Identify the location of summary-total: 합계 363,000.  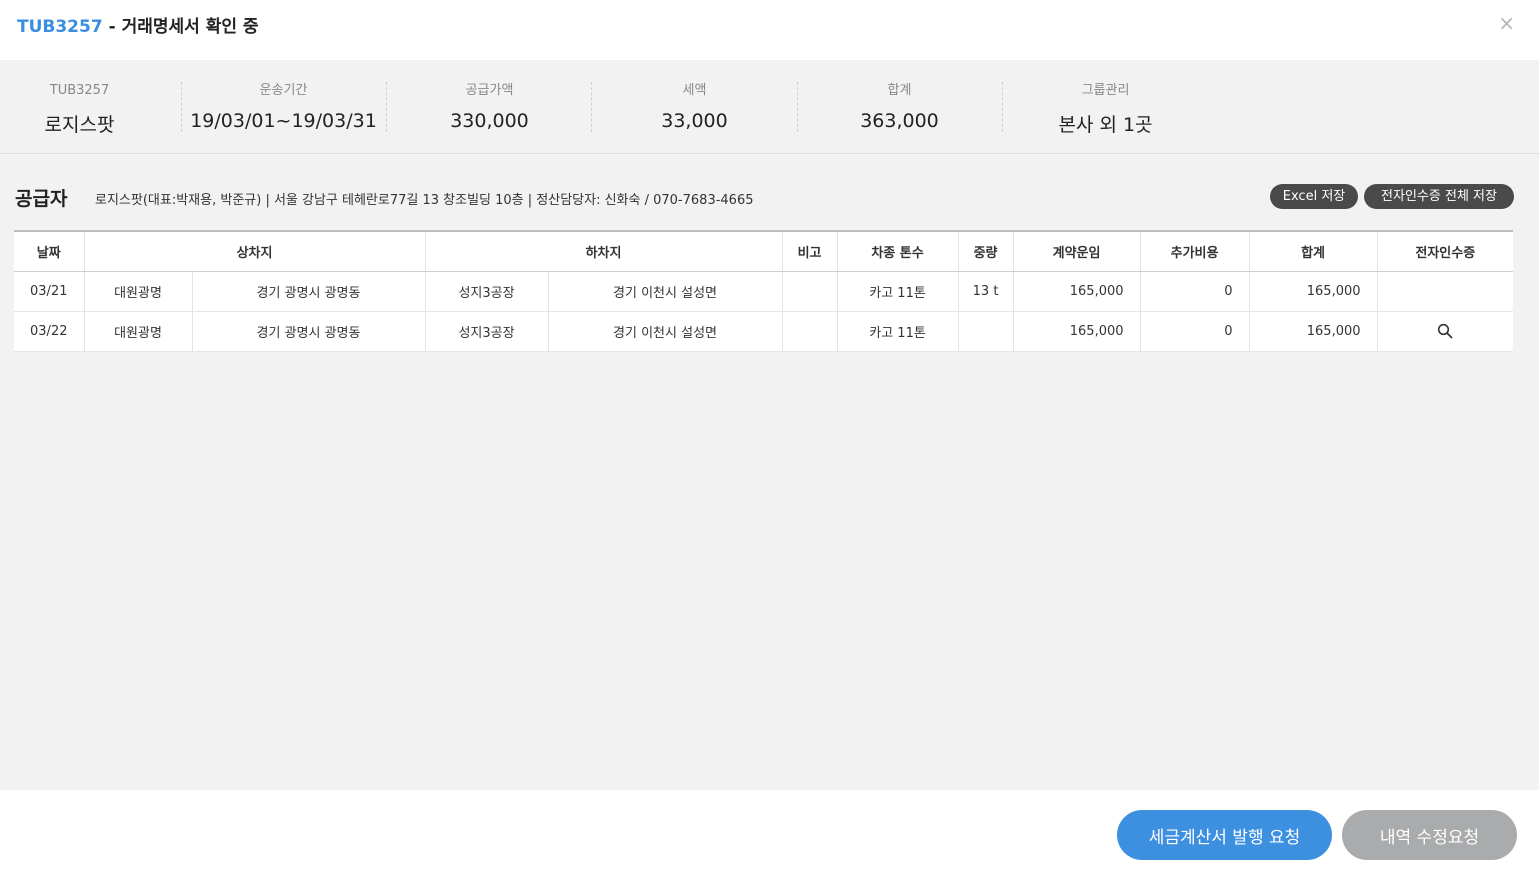
(899, 107).